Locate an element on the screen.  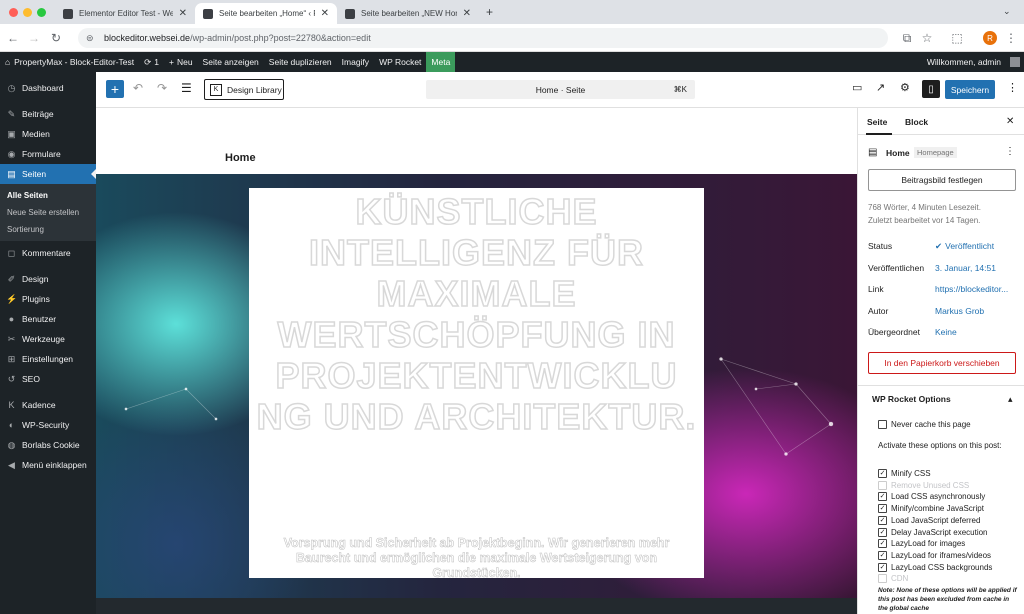
reload-icon: ↻ is located at coordinates (56, 38).